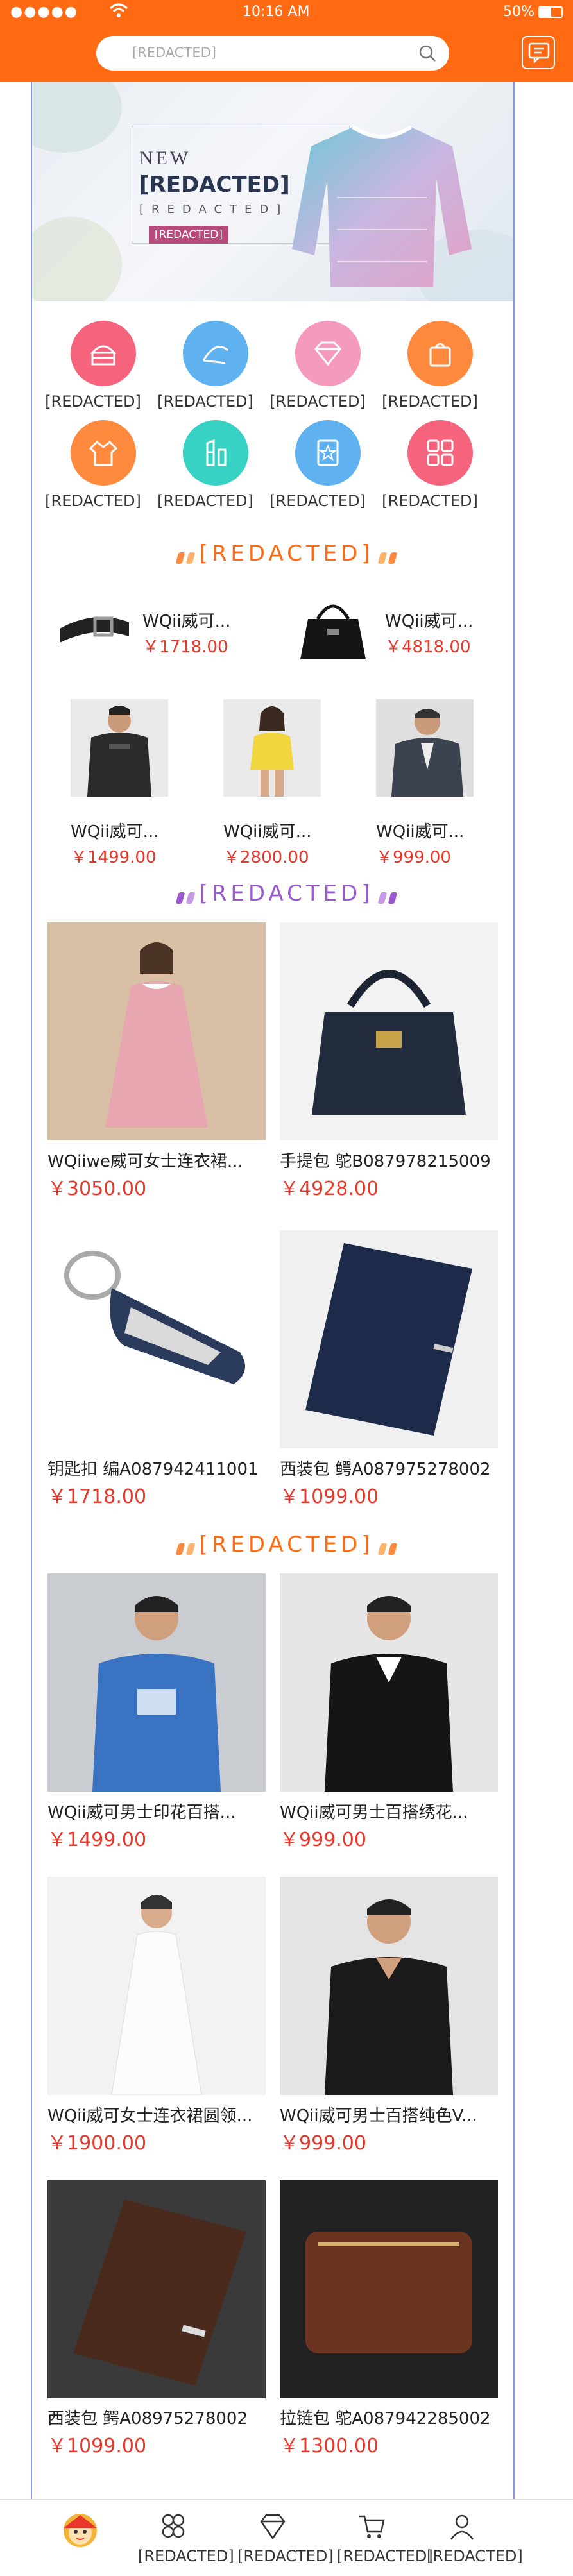 The width and height of the screenshot is (573, 2576). I want to click on product-image-man-black-polo, so click(389, 1682).